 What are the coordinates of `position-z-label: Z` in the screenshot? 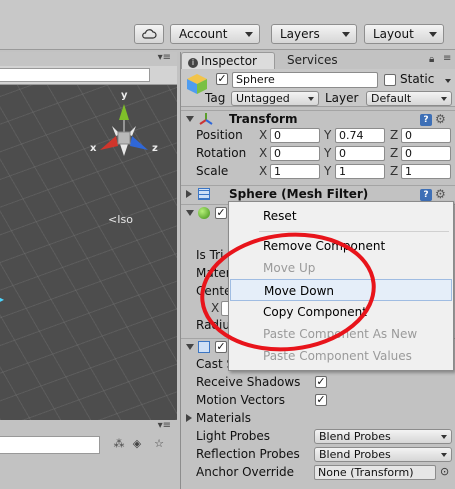 It's located at (394, 135).